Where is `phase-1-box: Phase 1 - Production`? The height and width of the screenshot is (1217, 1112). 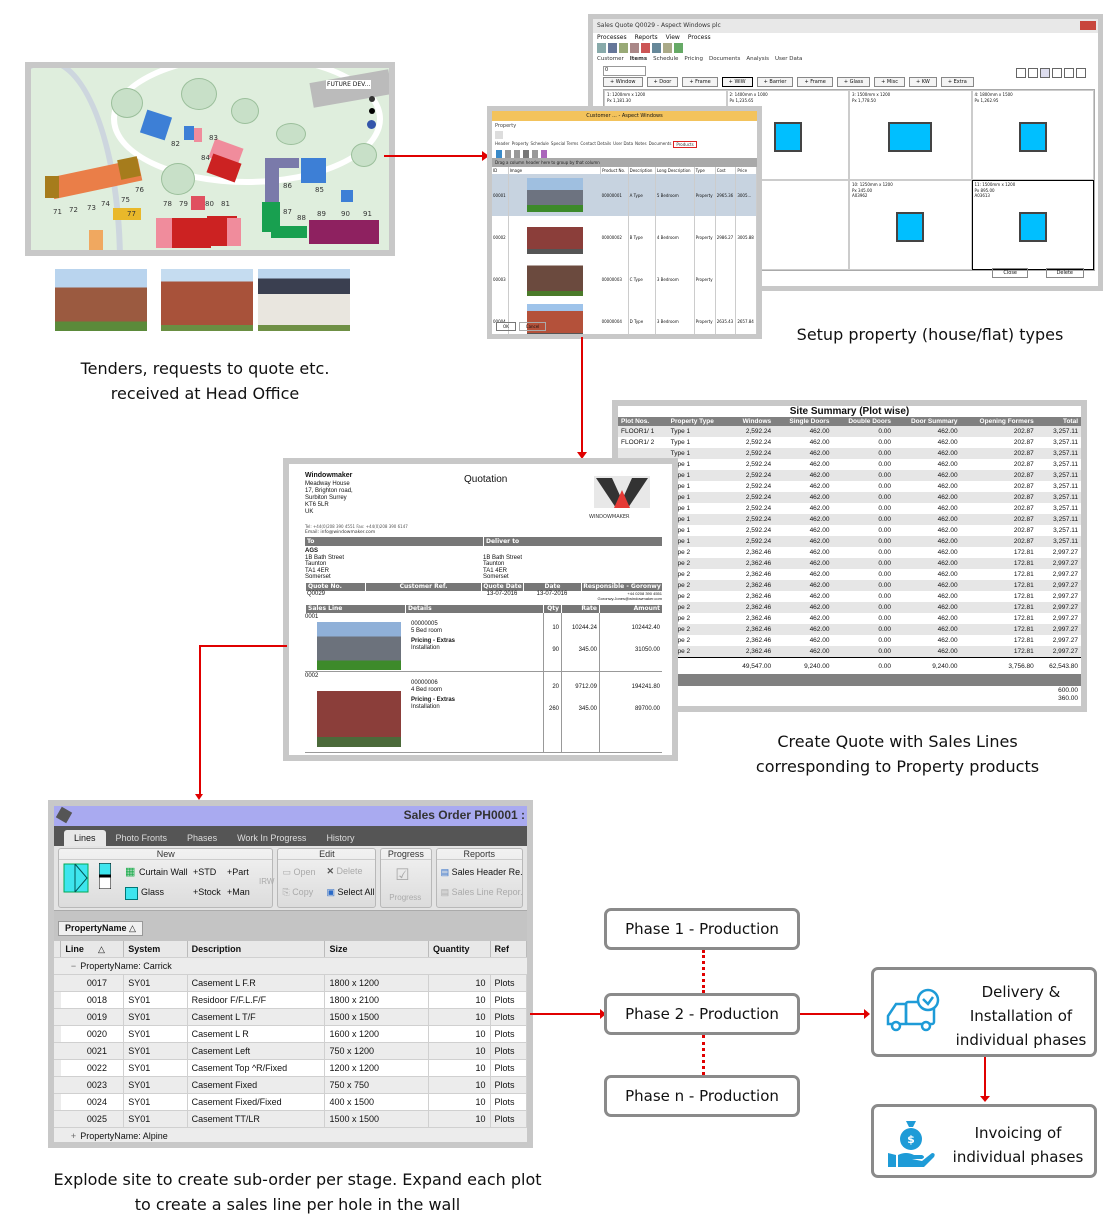
phase-1-box: Phase 1 - Production is located at coordinates (702, 929).